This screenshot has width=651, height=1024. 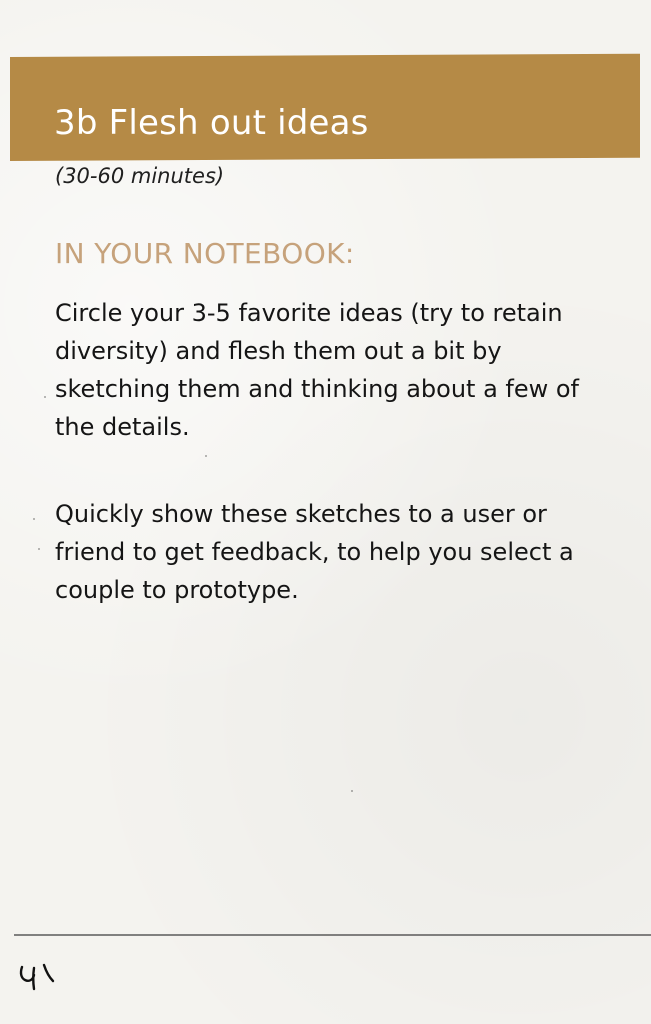 I want to click on handwritten-page-number, so click(x=37, y=977).